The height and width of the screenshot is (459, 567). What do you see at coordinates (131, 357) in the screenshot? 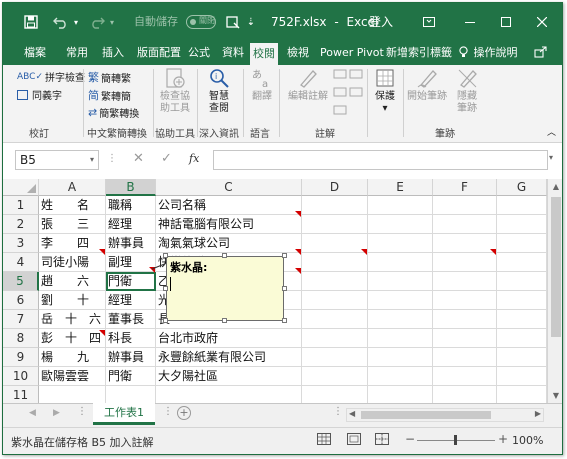
I see `cell: 辦事員` at bounding box center [131, 357].